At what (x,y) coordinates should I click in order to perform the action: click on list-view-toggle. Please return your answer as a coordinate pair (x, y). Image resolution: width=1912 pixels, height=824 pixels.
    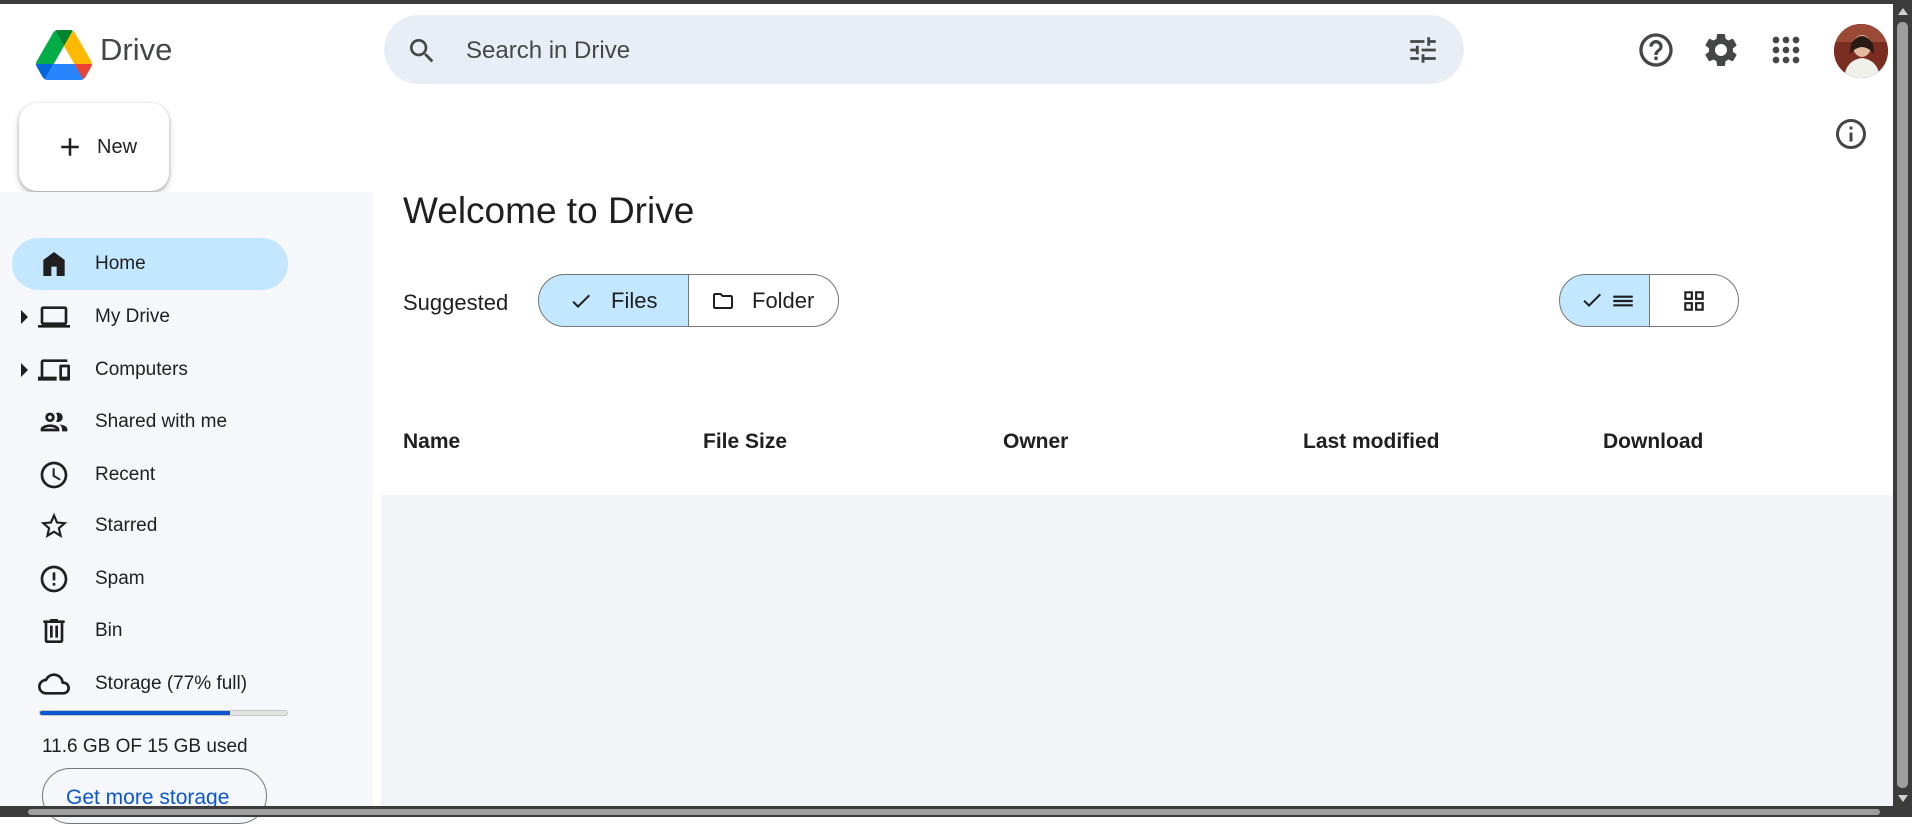
    Looking at the image, I should click on (1604, 300).